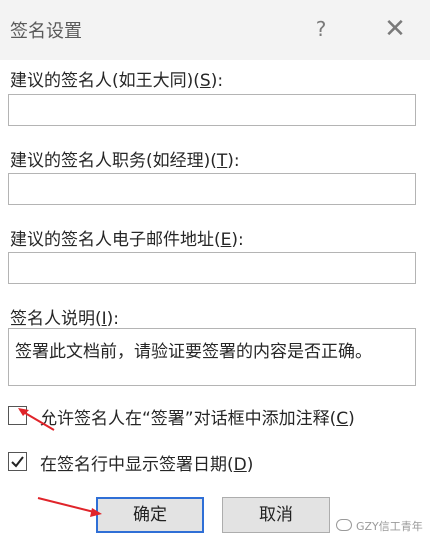  What do you see at coordinates (321, 29) in the screenshot?
I see `help-icon: ?` at bounding box center [321, 29].